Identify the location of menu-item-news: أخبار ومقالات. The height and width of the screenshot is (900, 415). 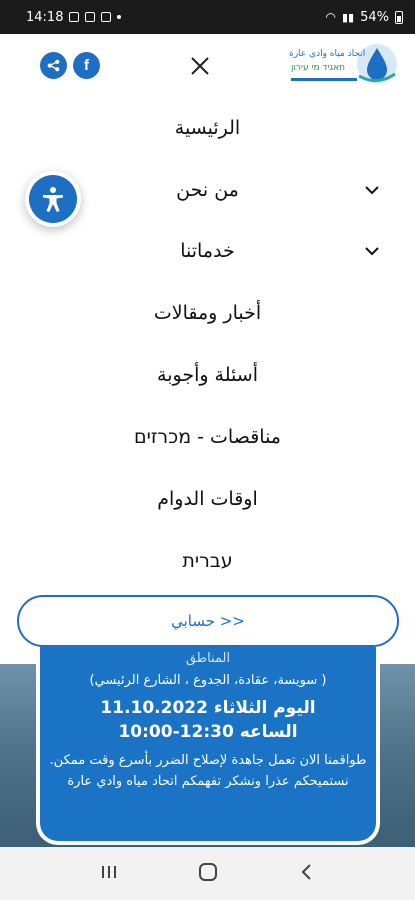
(207, 313).